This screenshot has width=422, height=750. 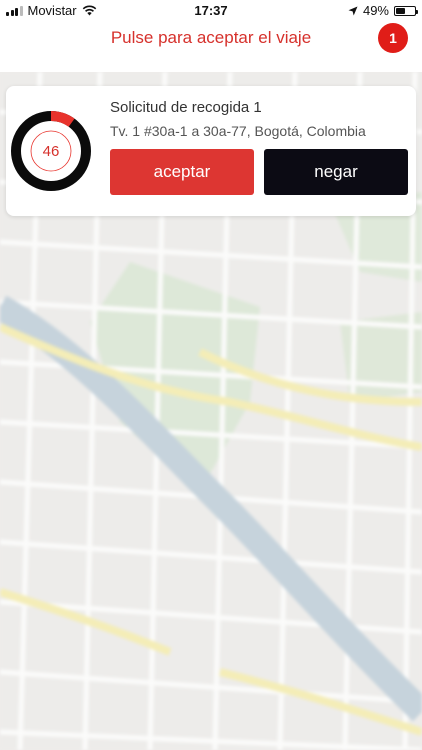 I want to click on request-title: Solicitud de recogida 1, so click(x=186, y=107).